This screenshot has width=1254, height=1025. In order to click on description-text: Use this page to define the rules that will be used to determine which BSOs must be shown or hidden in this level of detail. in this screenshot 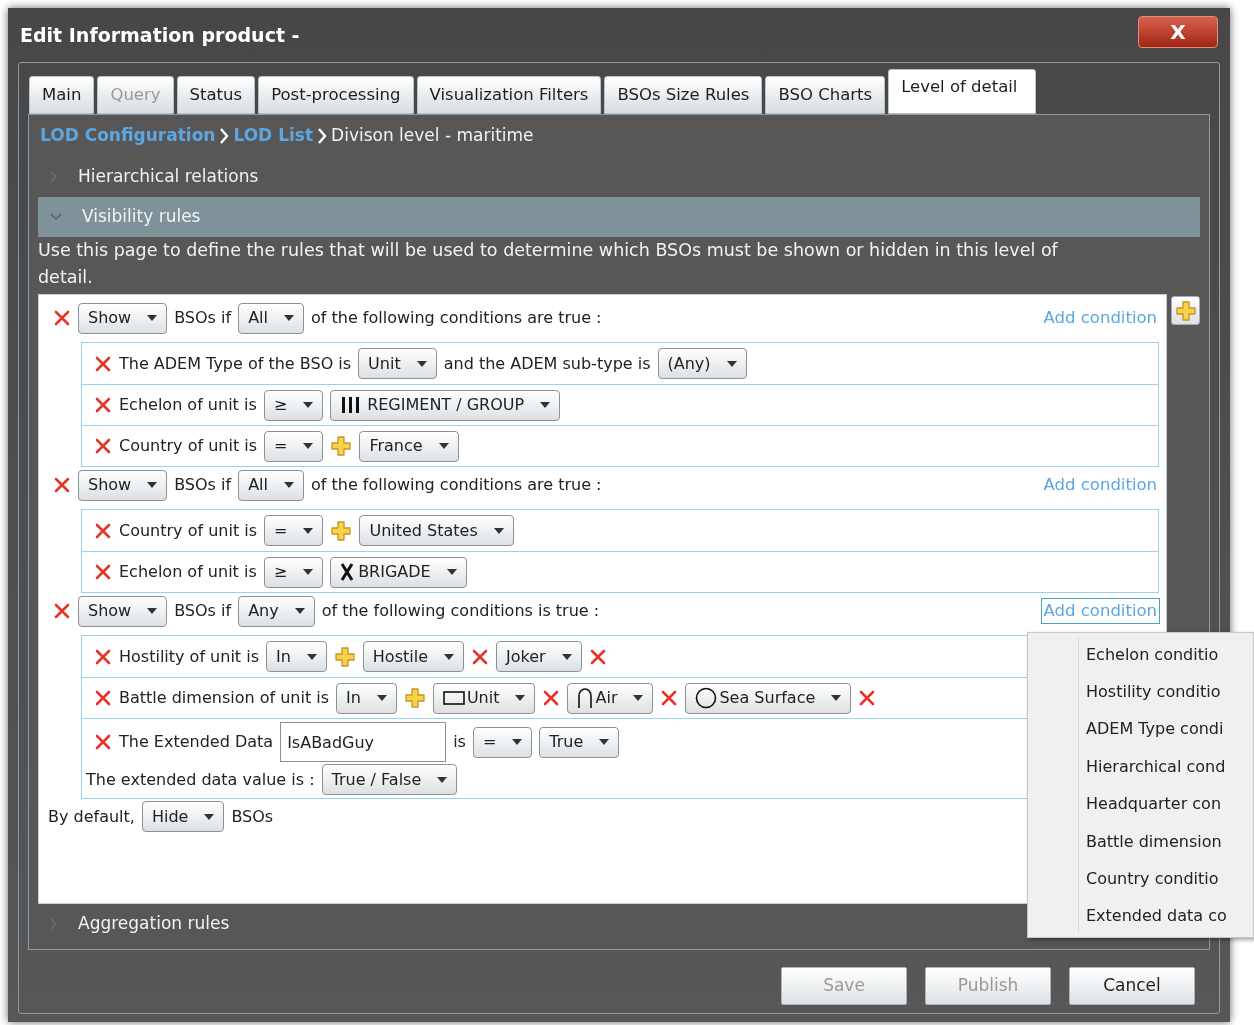, I will do `click(548, 264)`.